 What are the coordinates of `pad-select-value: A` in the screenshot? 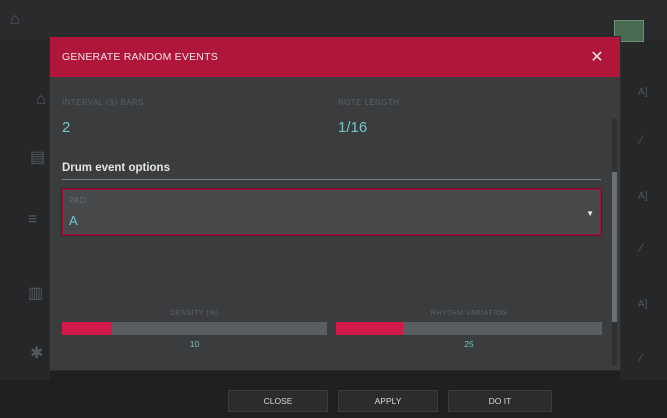 It's located at (73, 220).